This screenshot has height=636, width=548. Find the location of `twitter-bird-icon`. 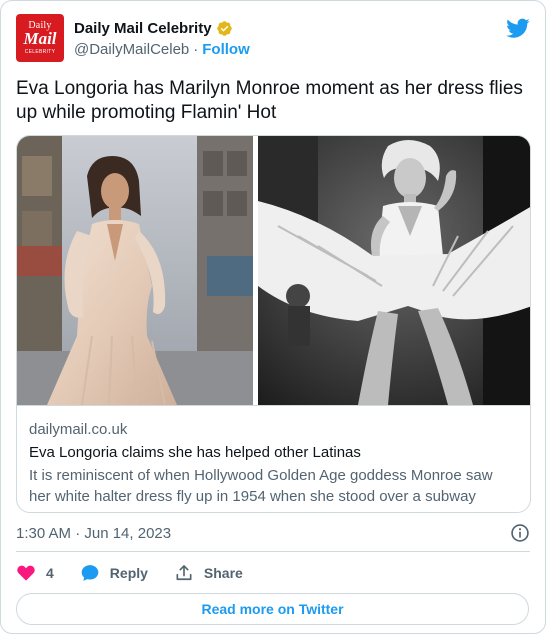

twitter-bird-icon is located at coordinates (518, 28).